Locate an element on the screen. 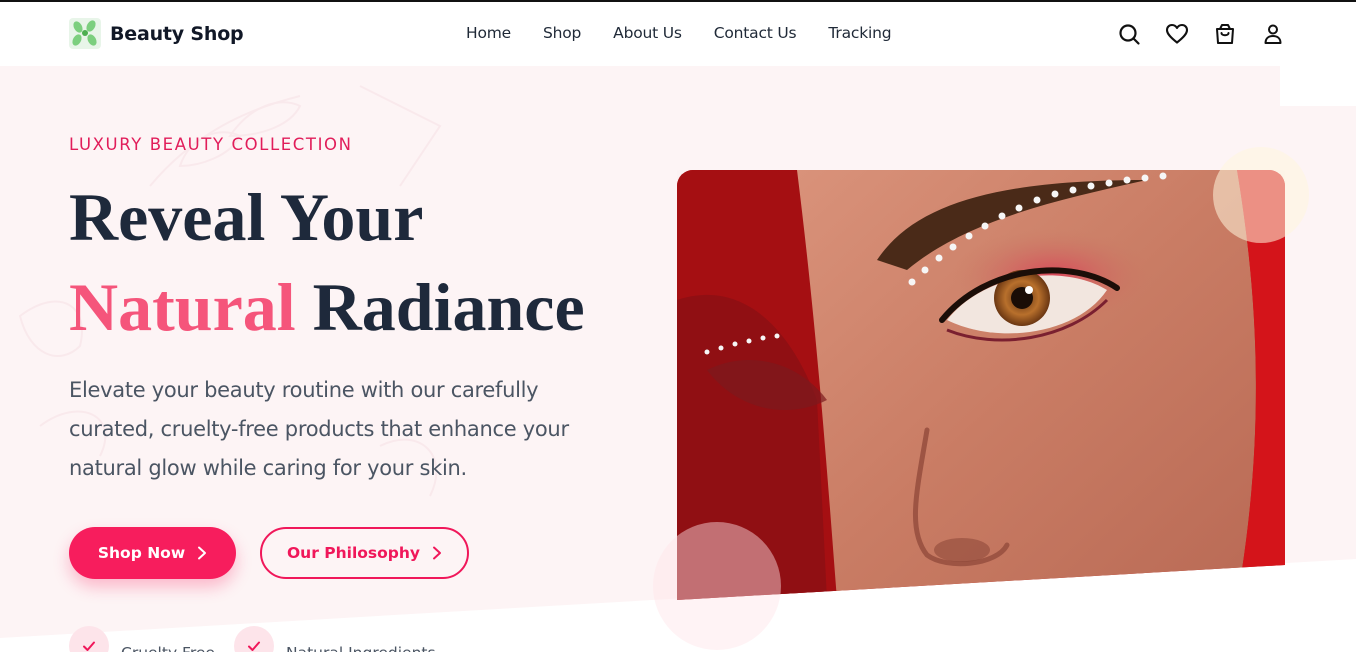  shop-now-button: Shop Now is located at coordinates (152, 553).